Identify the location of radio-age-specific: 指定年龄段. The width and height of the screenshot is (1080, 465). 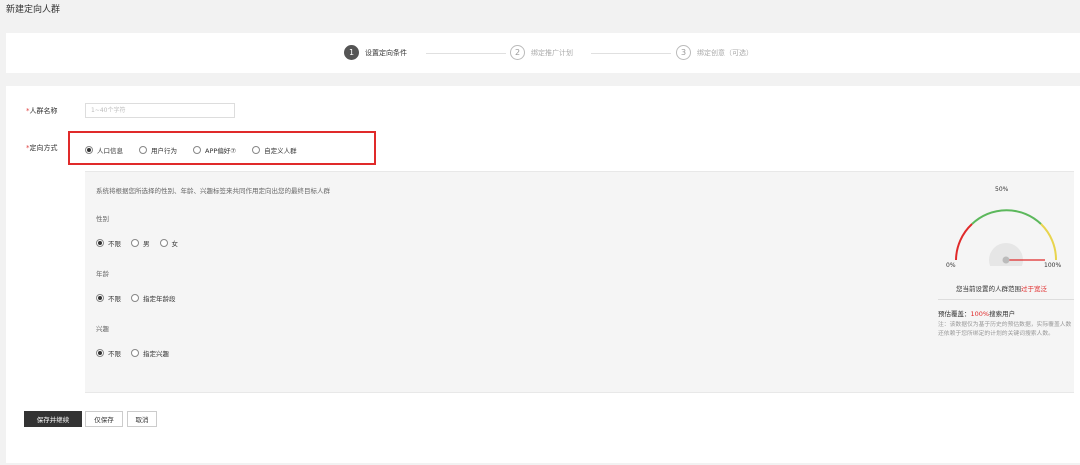
(153, 298).